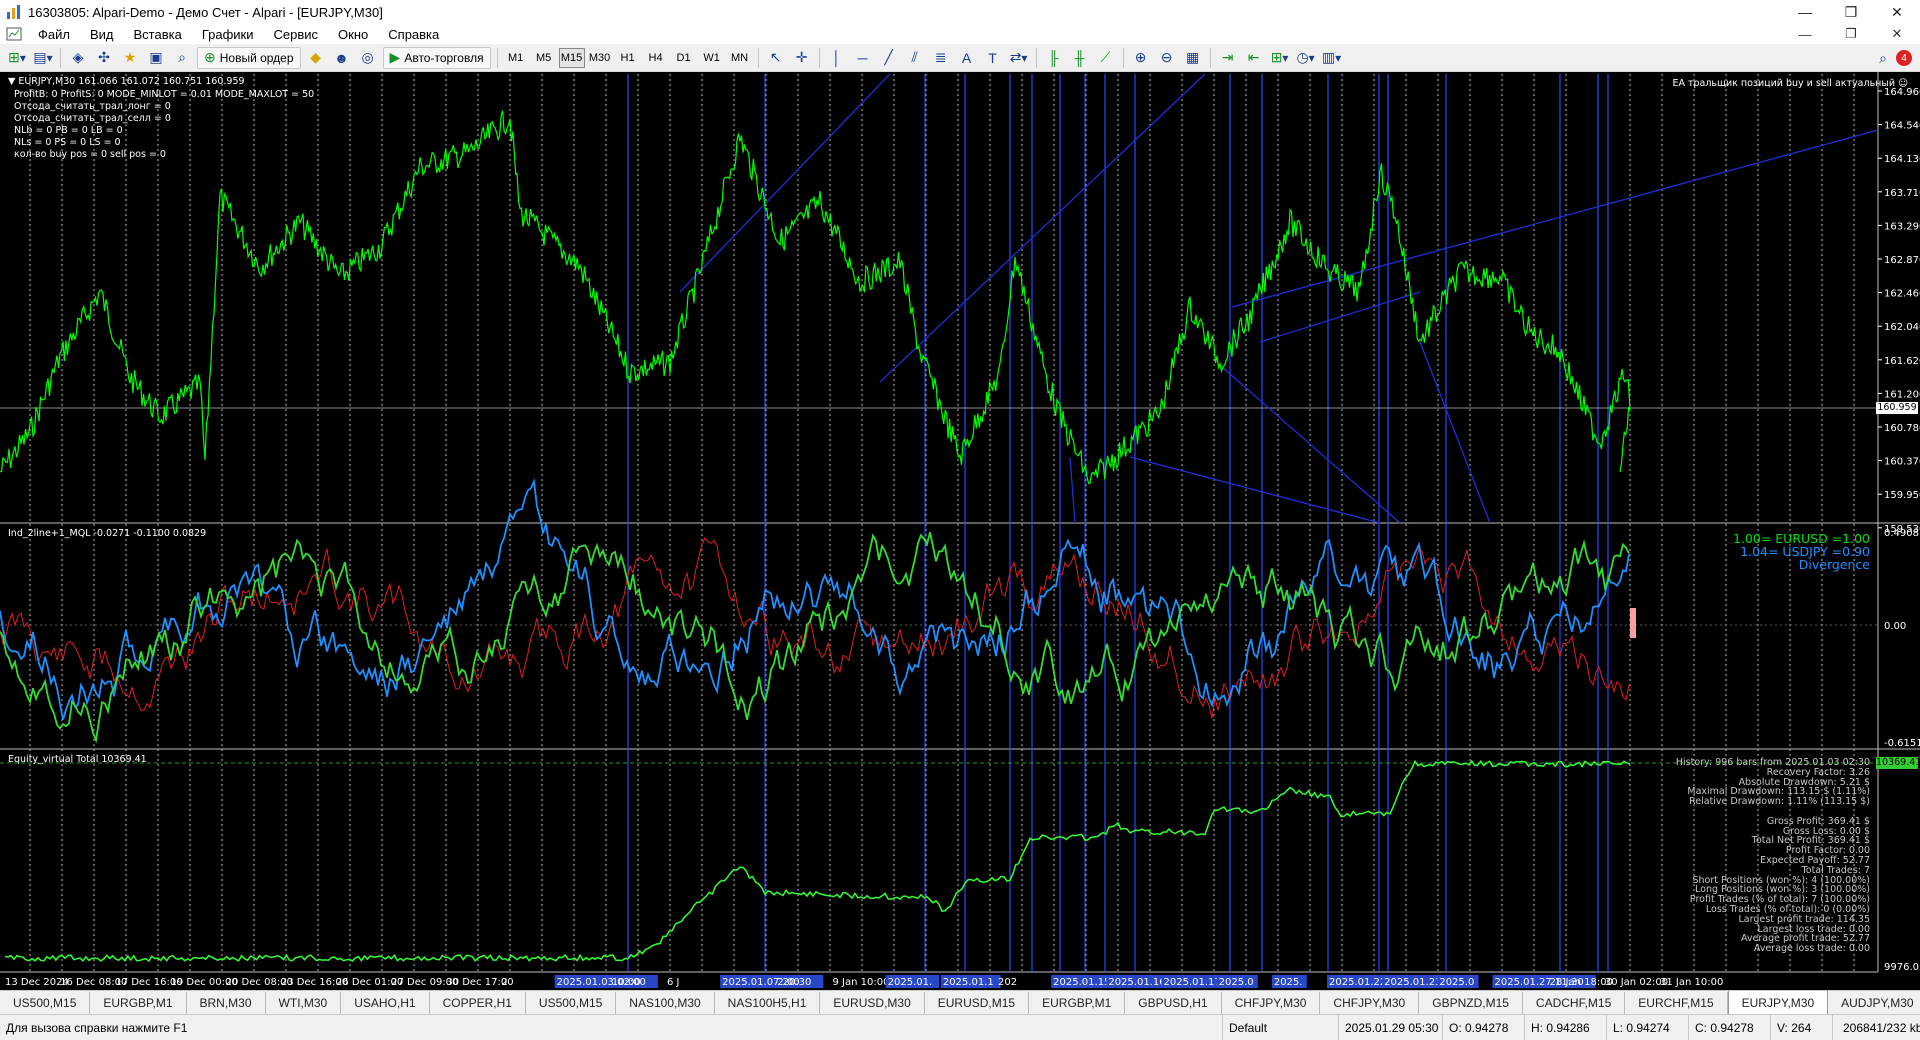 This screenshot has width=1920, height=1040. Describe the element at coordinates (1883, 58) in the screenshot. I see `search-icon: ⌕` at that location.